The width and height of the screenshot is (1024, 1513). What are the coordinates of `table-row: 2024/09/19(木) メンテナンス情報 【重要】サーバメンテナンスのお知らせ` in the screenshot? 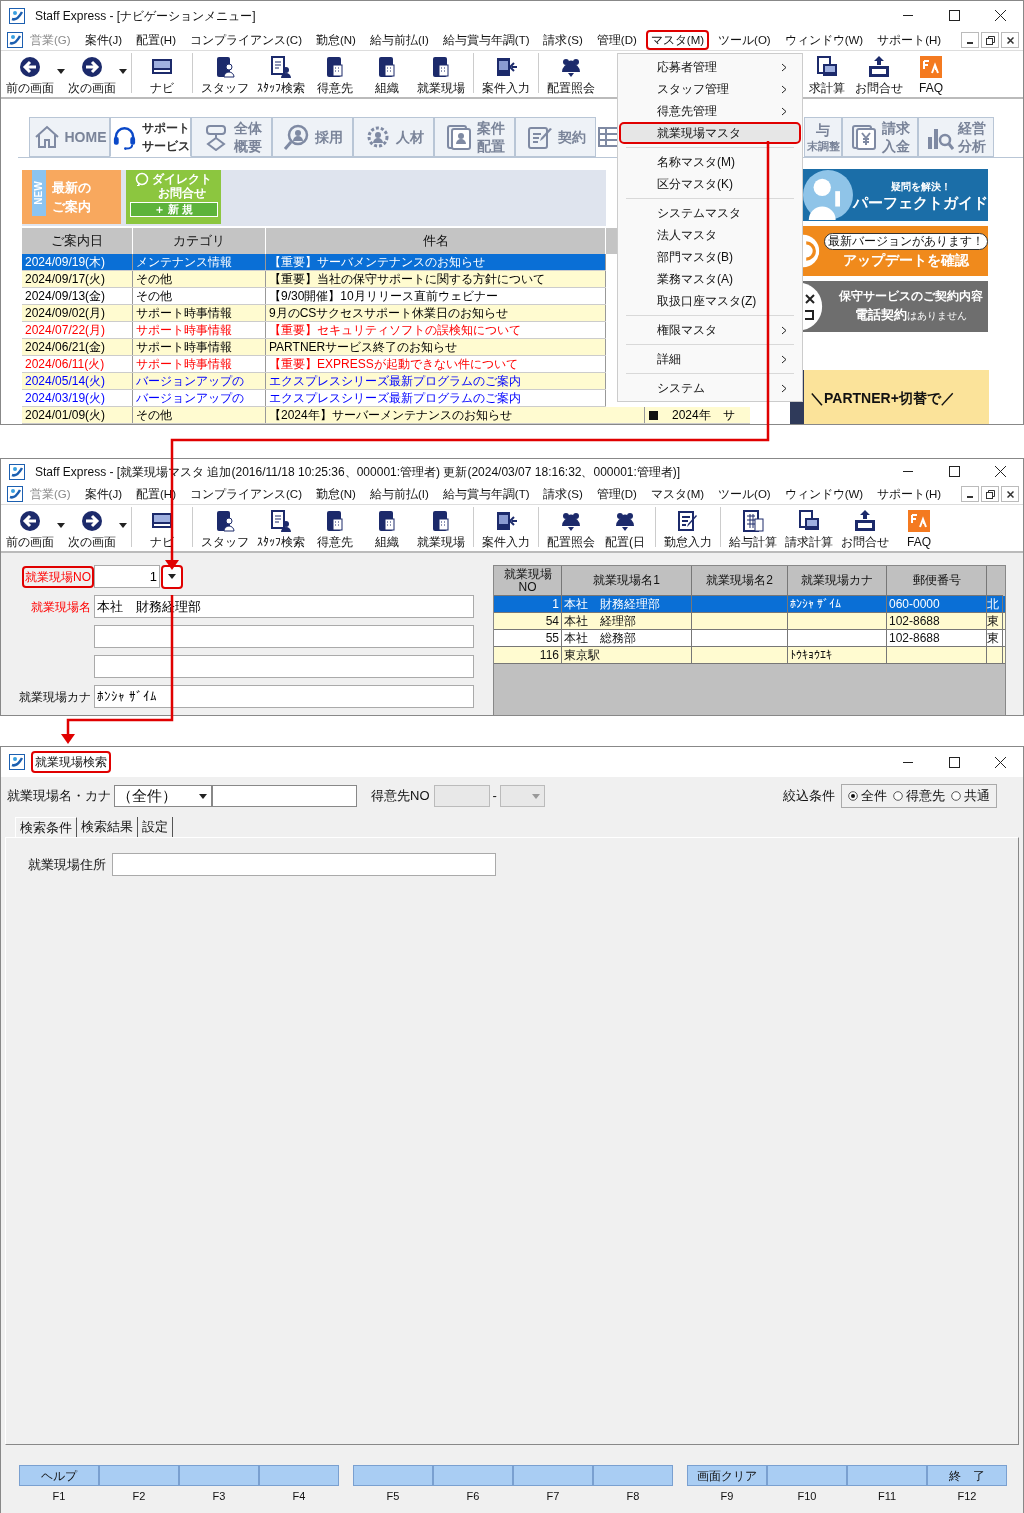 It's located at (314, 262).